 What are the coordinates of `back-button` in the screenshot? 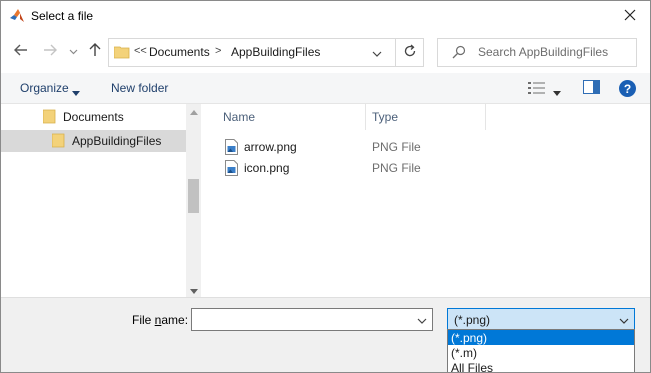 It's located at (21, 51).